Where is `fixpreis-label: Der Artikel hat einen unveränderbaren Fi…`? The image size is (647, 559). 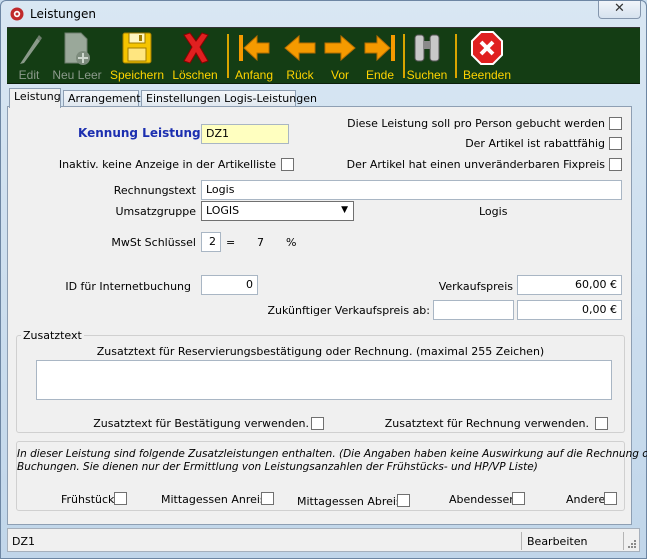
fixpreis-label: Der Artikel hat einen unveränderbaren Fi… is located at coordinates (475, 164).